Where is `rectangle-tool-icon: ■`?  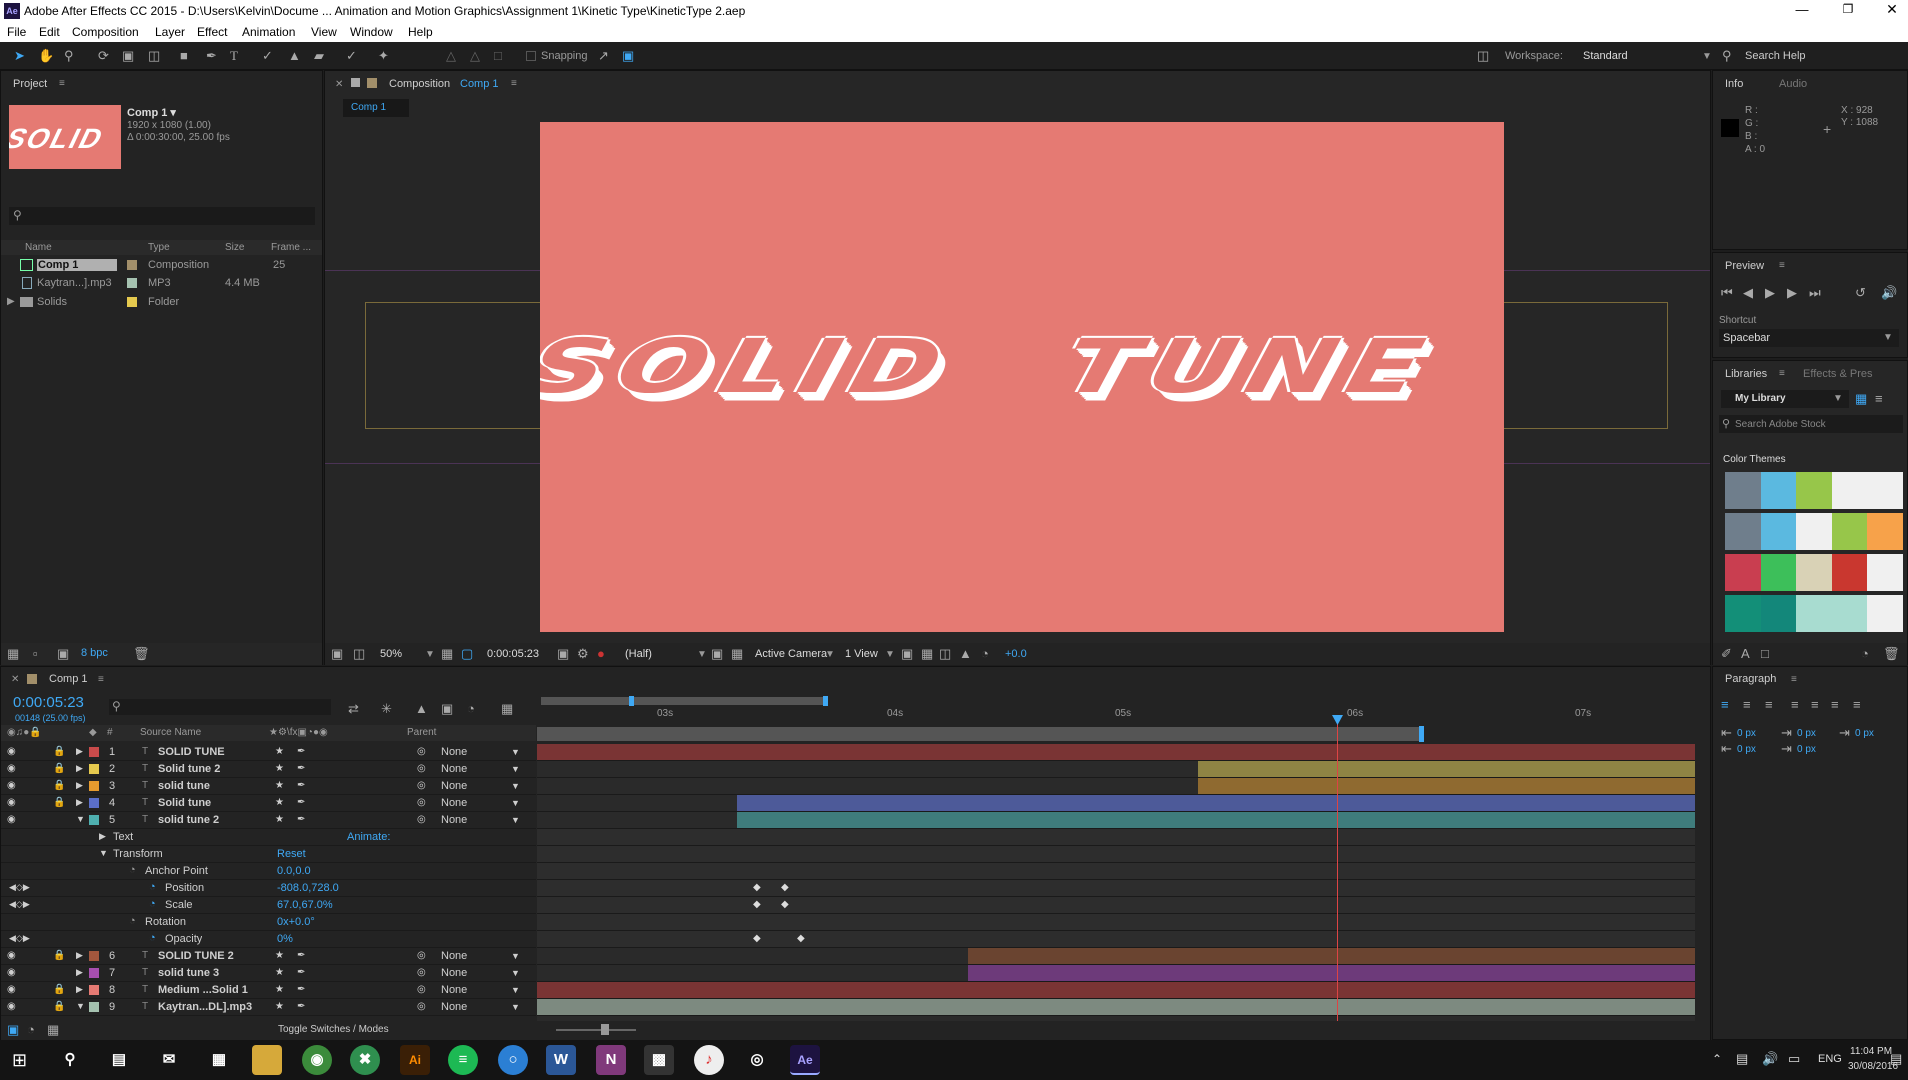
rectangle-tool-icon: ■ is located at coordinates (184, 56).